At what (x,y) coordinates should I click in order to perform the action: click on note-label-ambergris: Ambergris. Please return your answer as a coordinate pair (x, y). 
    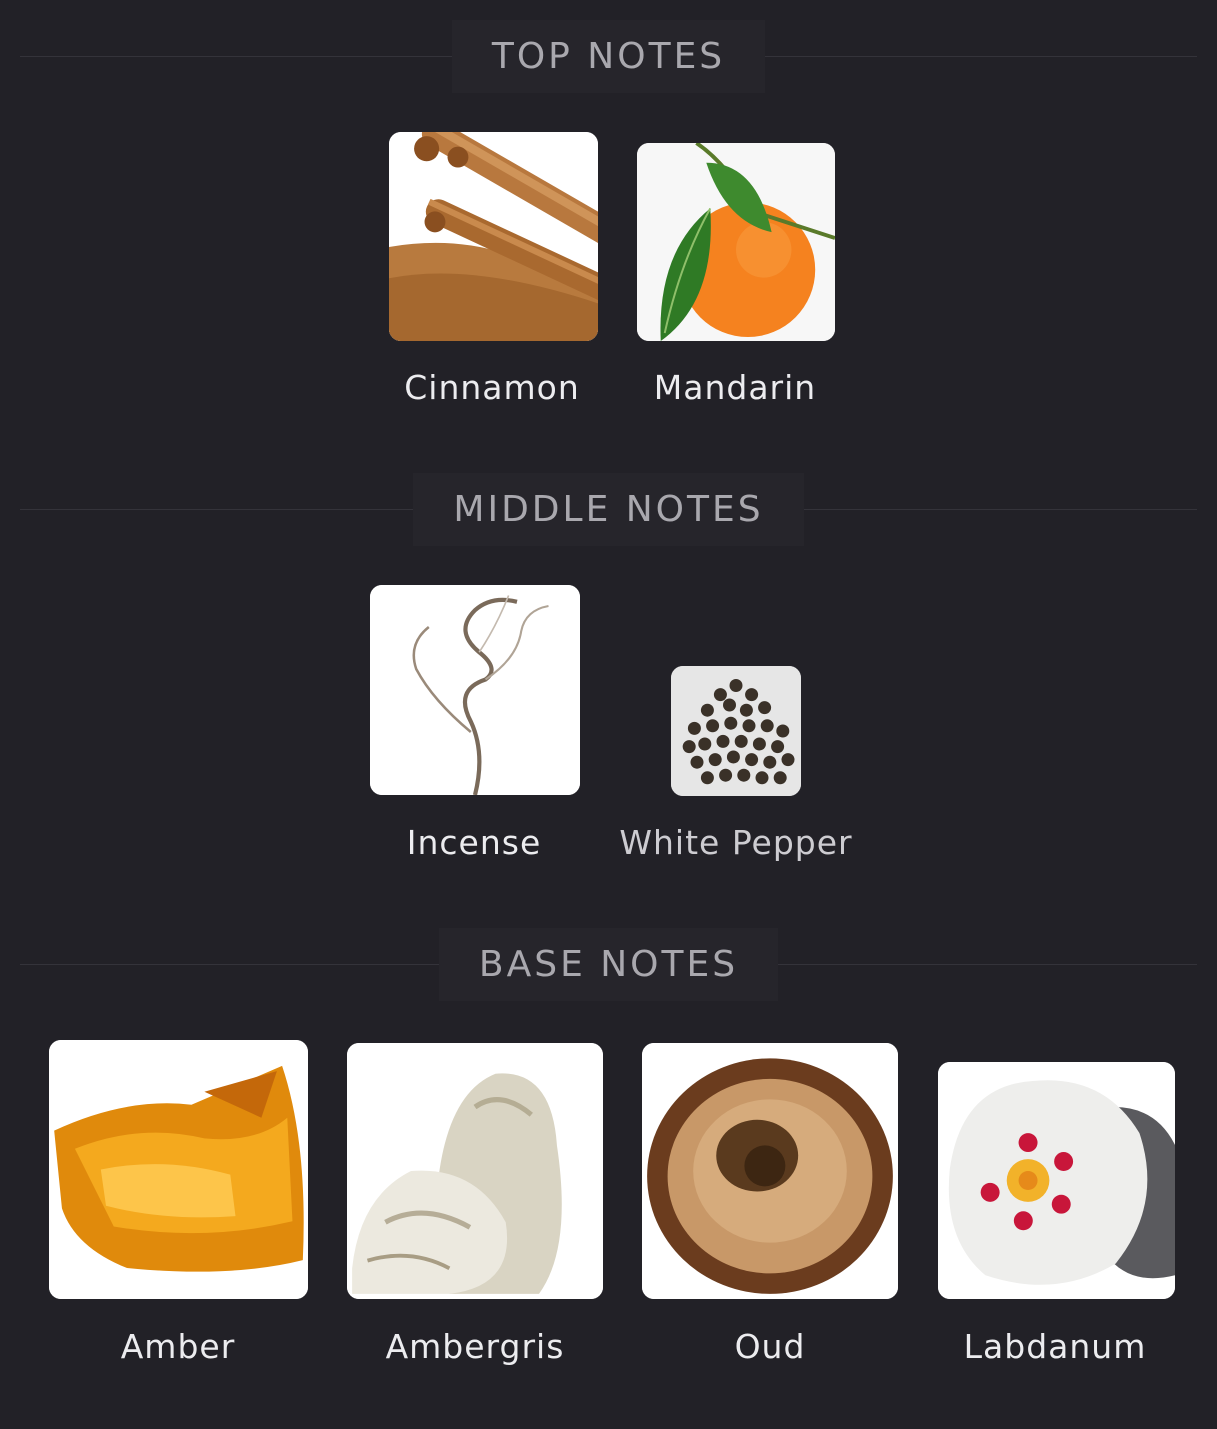
    Looking at the image, I should click on (475, 1346).